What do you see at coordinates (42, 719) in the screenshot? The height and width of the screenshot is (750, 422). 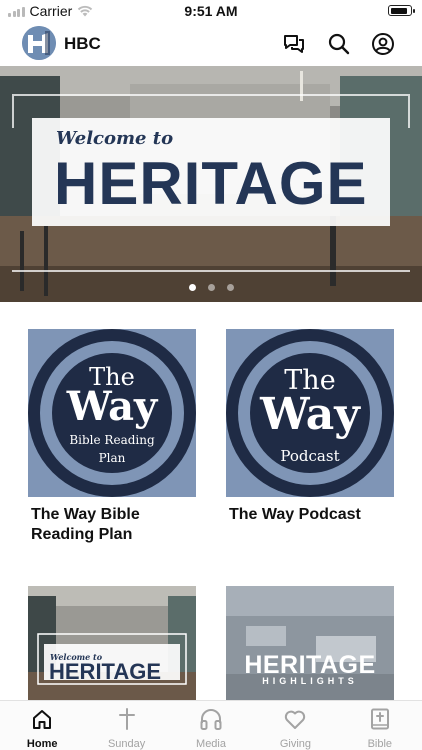 I see `home-icon` at bounding box center [42, 719].